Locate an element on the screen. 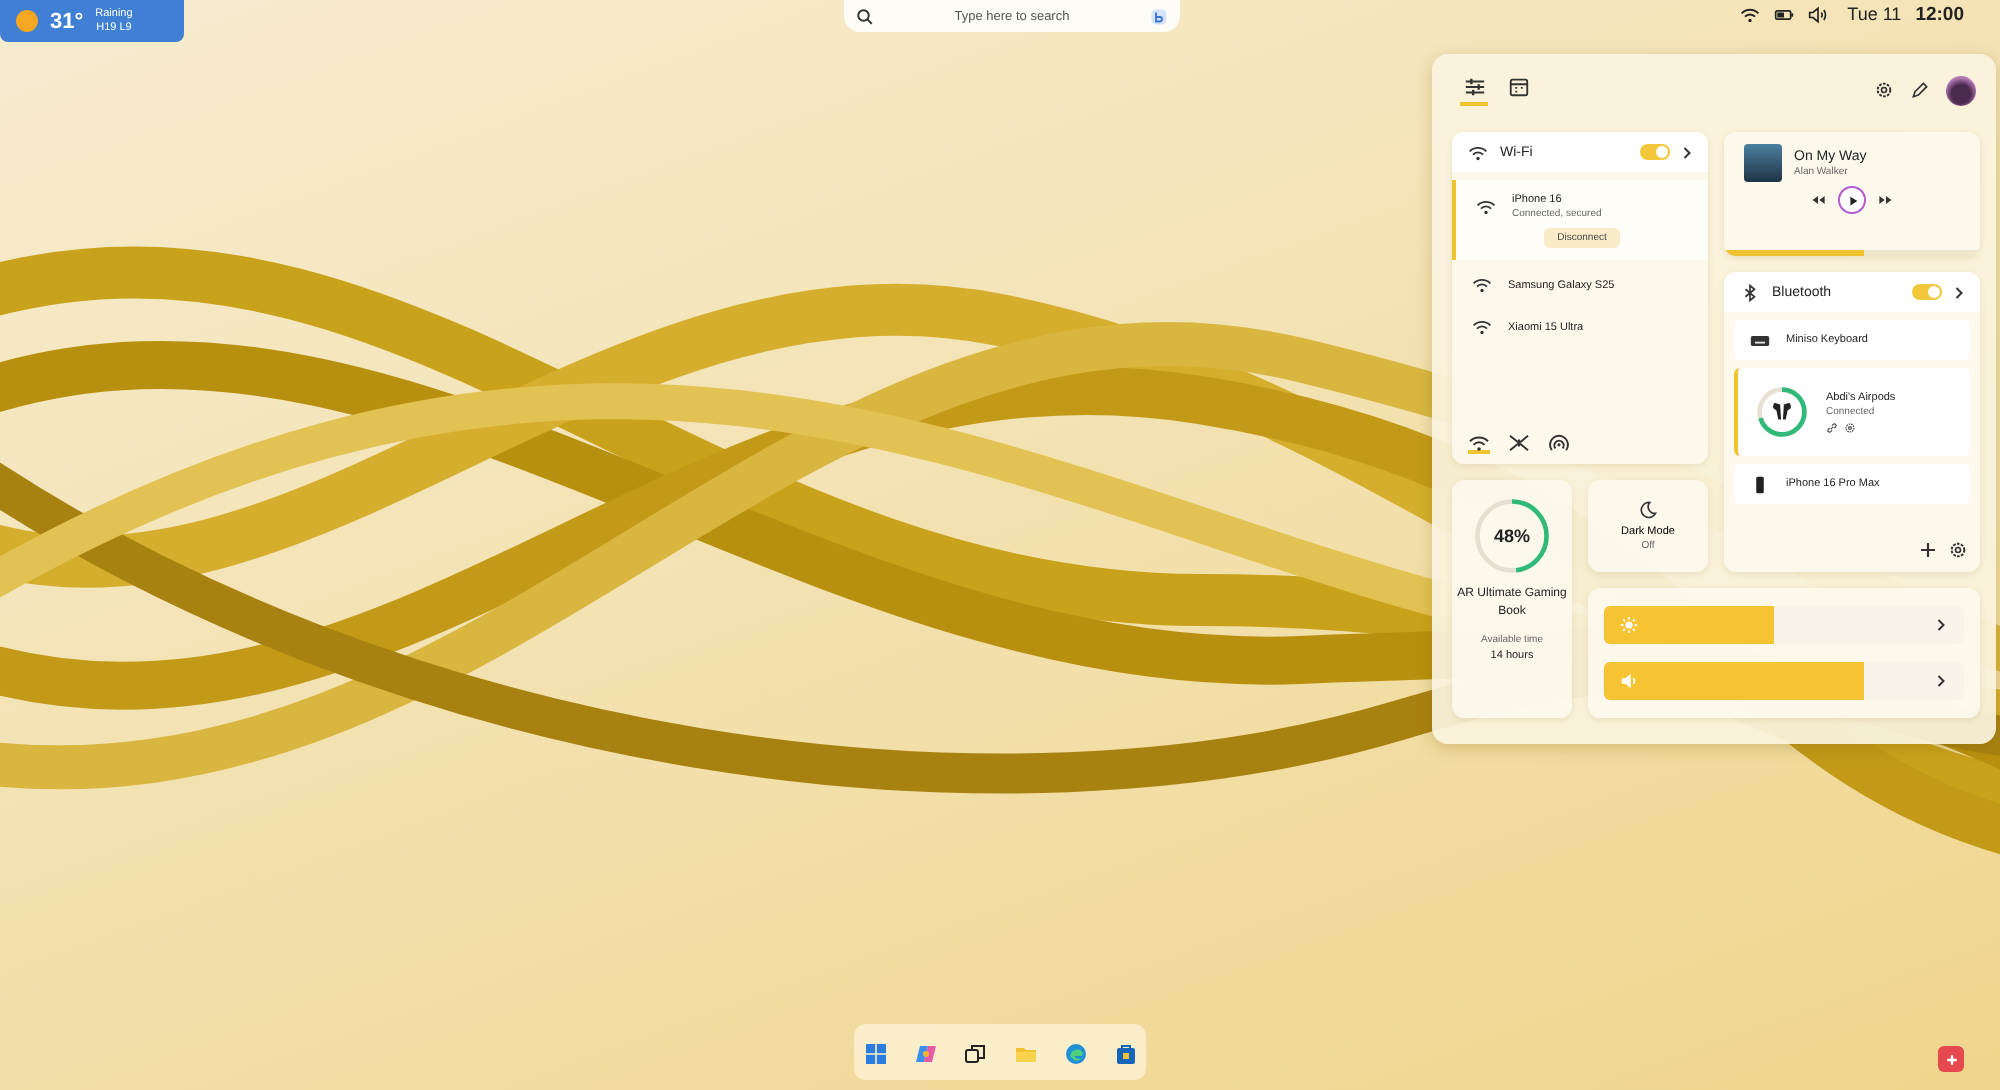 This screenshot has height=1090, width=2000. play-button is located at coordinates (1852, 200).